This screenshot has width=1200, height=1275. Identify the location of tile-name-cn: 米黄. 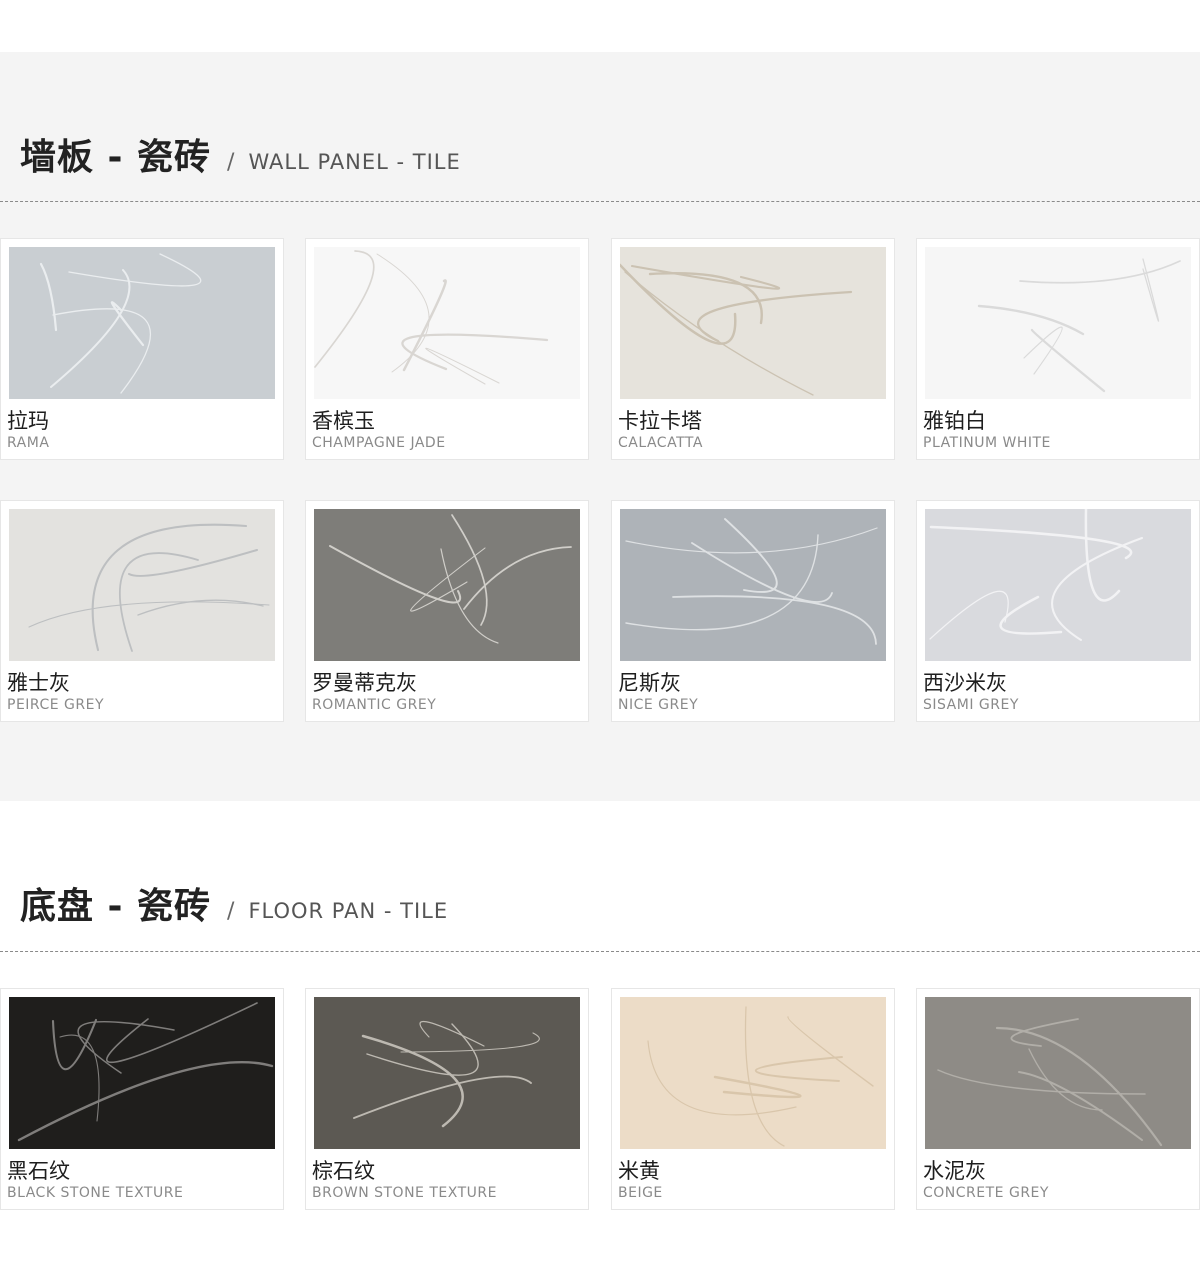
(639, 1171).